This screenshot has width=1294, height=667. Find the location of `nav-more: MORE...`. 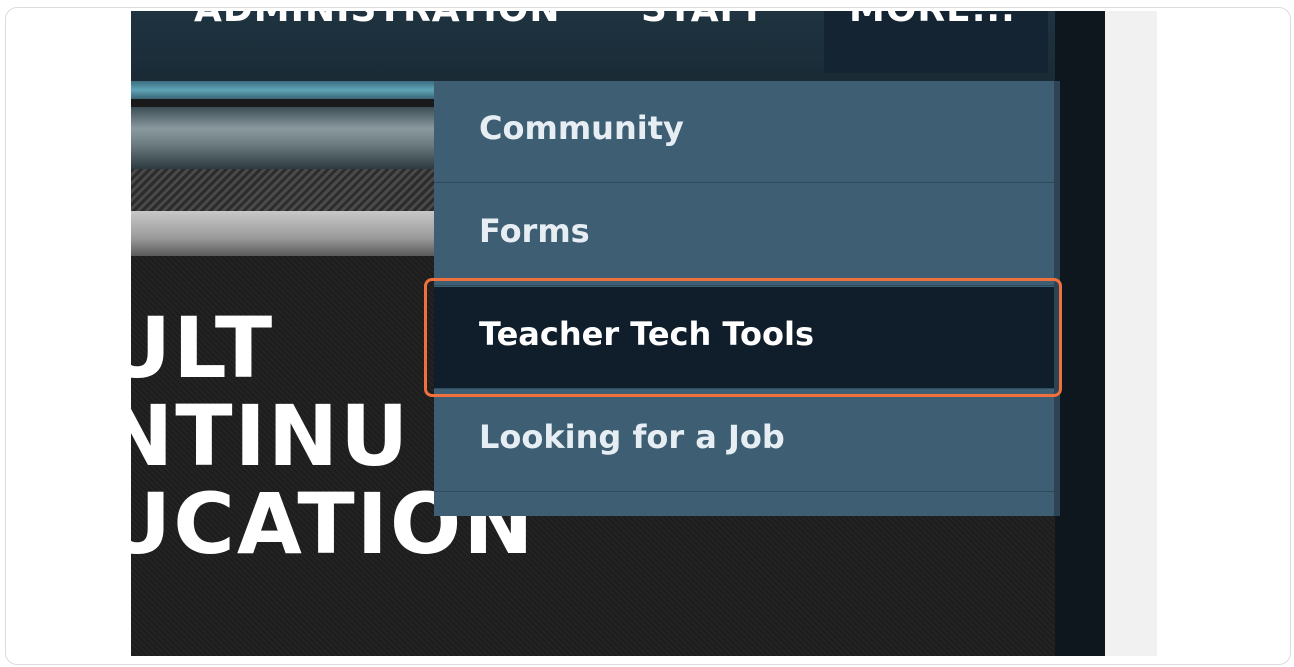

nav-more: MORE... is located at coordinates (932, 20).